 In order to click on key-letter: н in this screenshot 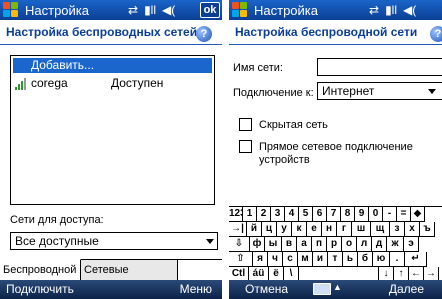, I will do `click(329, 229)`.